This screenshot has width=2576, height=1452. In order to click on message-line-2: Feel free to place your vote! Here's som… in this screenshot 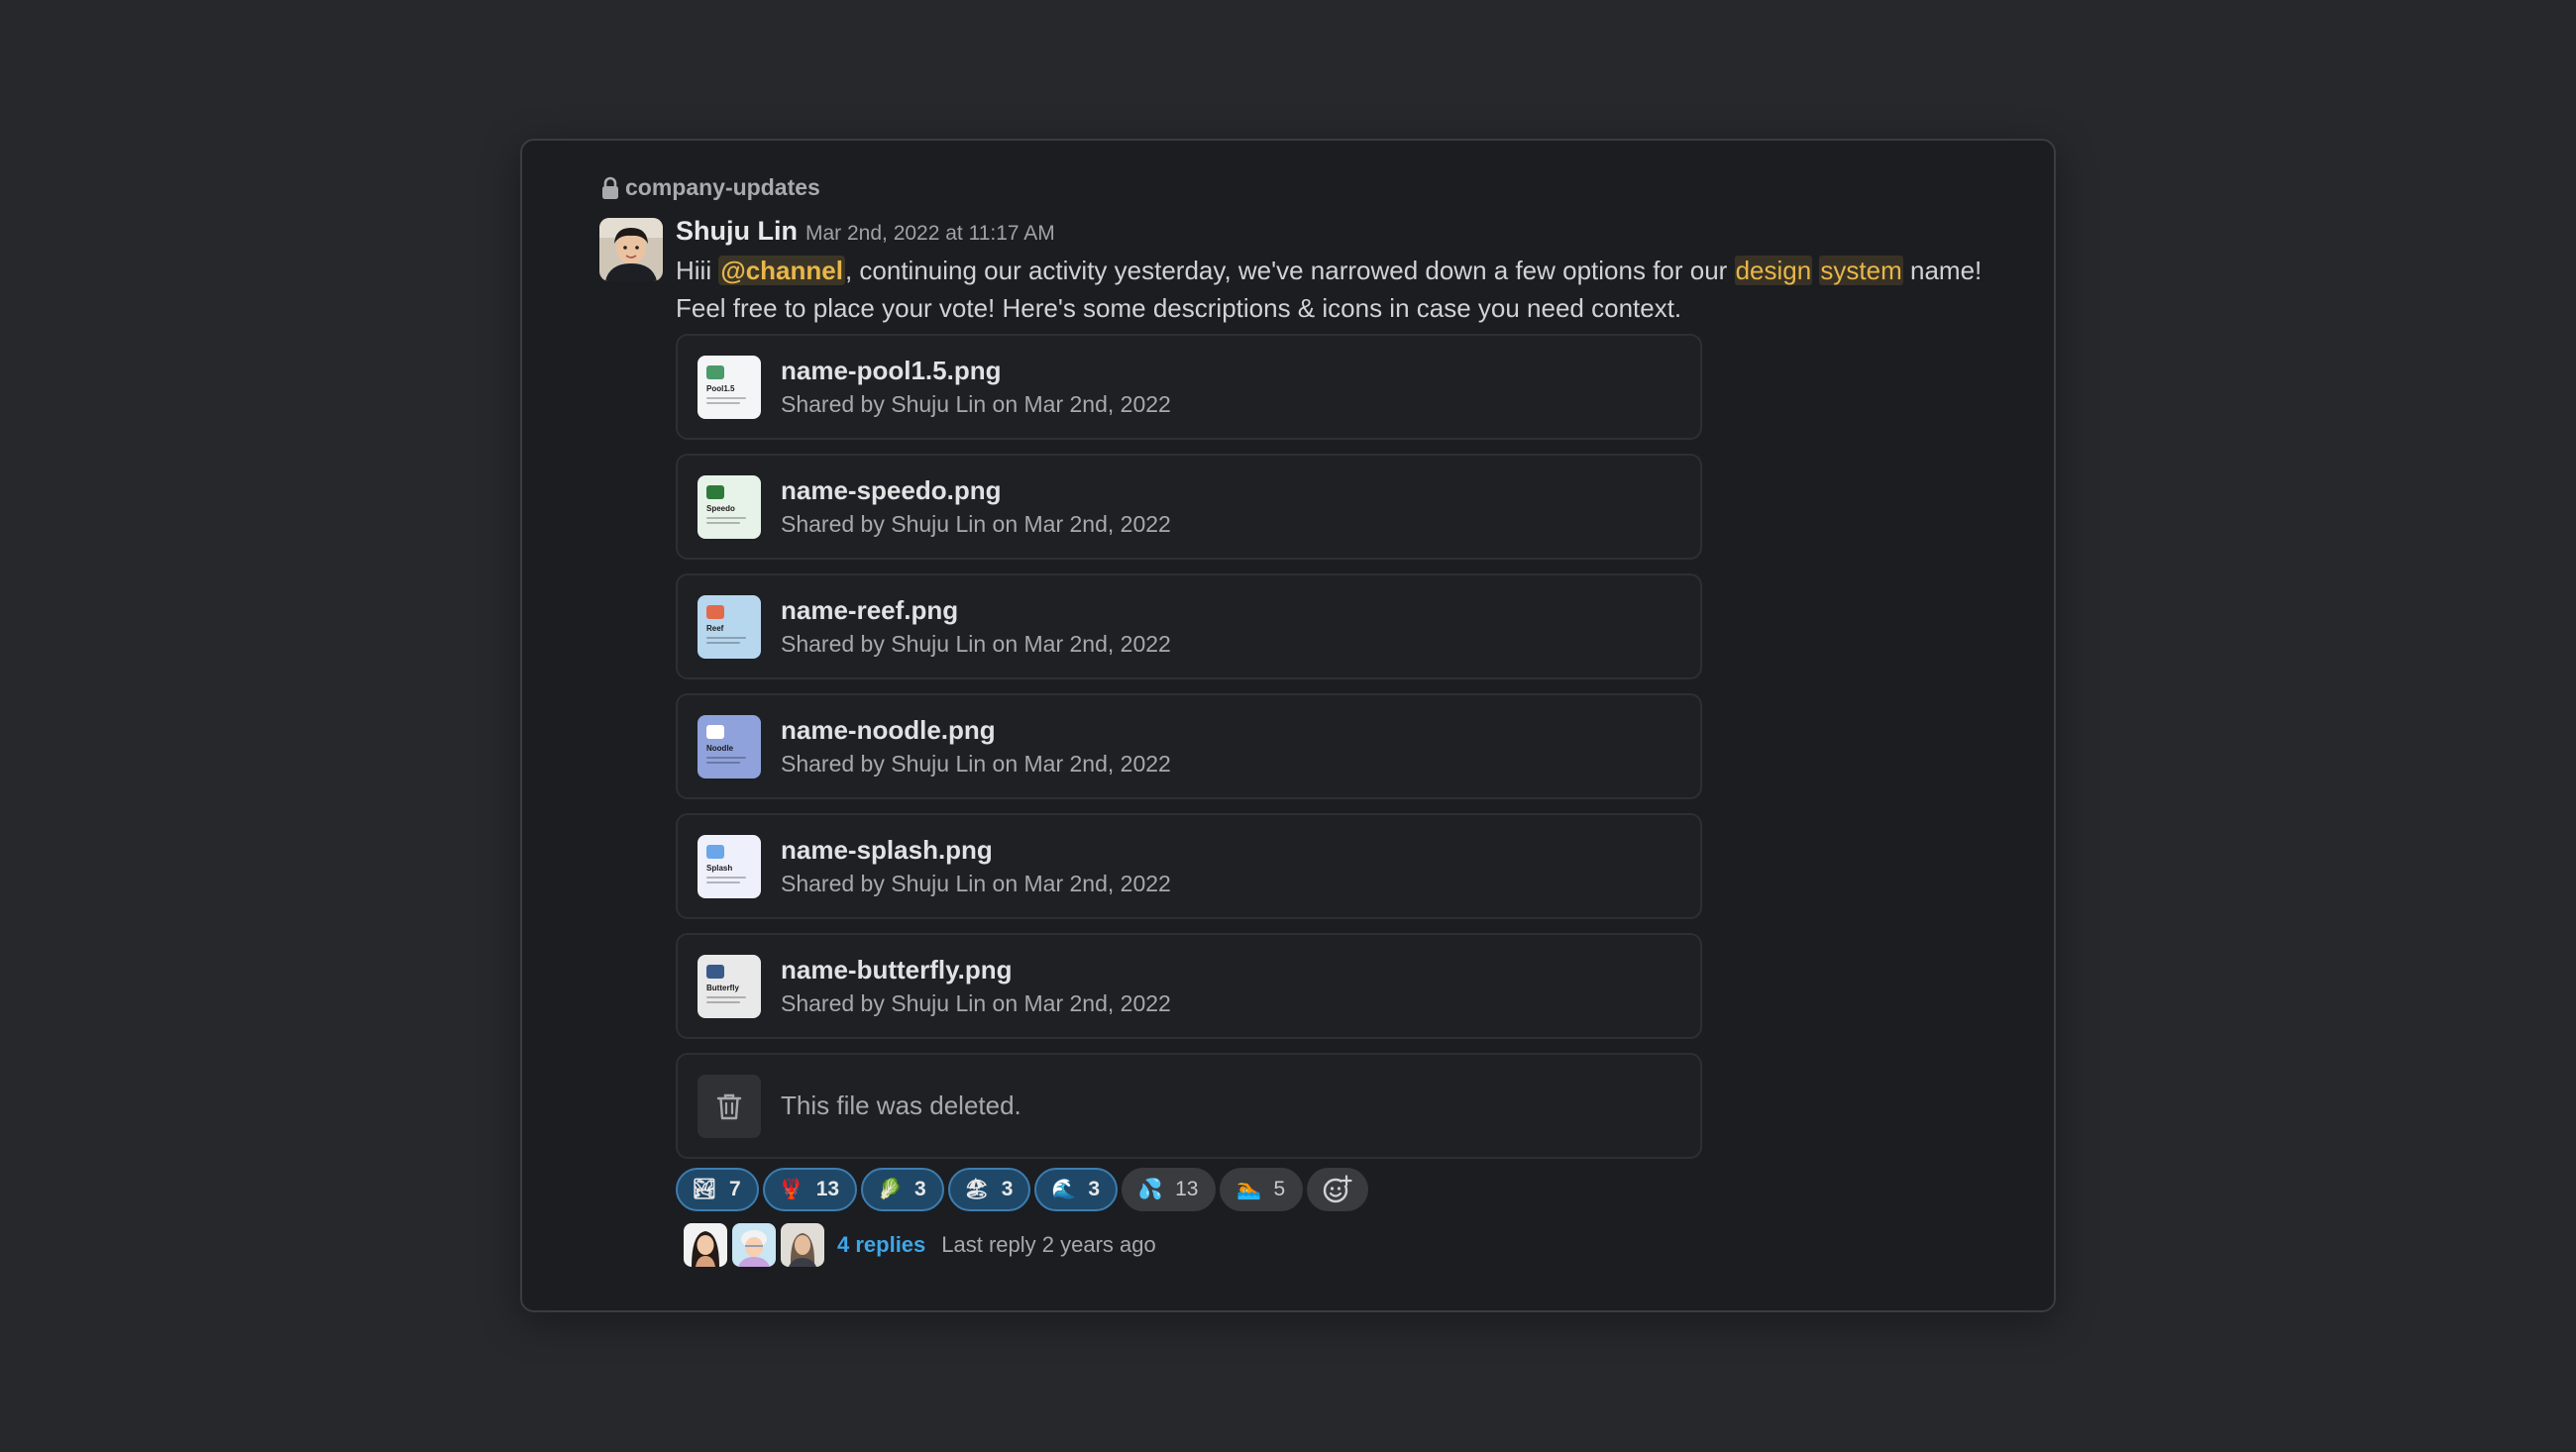, I will do `click(1179, 308)`.